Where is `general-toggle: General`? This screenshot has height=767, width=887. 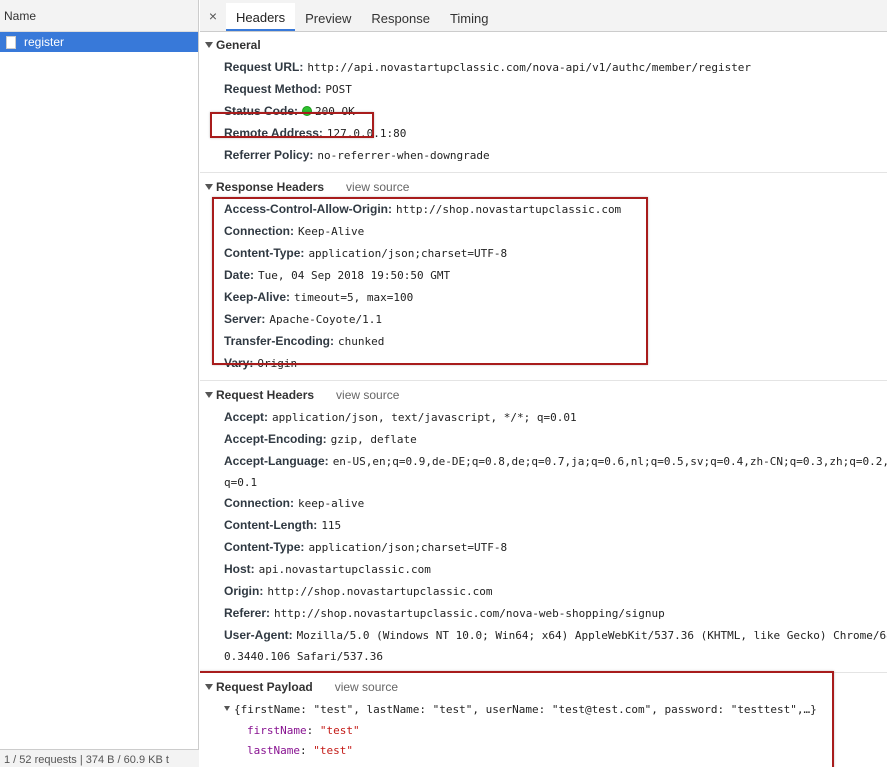 general-toggle: General is located at coordinates (543, 45).